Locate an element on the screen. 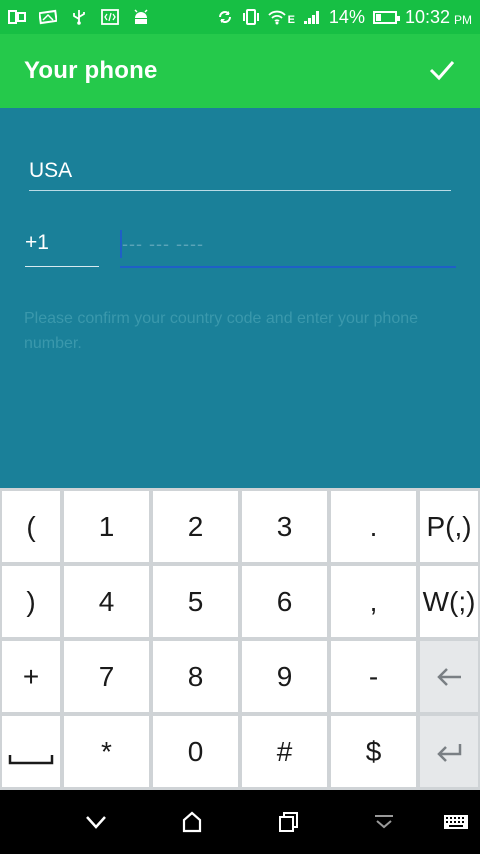 This screenshot has height=854, width=480. home-icon is located at coordinates (192, 822).